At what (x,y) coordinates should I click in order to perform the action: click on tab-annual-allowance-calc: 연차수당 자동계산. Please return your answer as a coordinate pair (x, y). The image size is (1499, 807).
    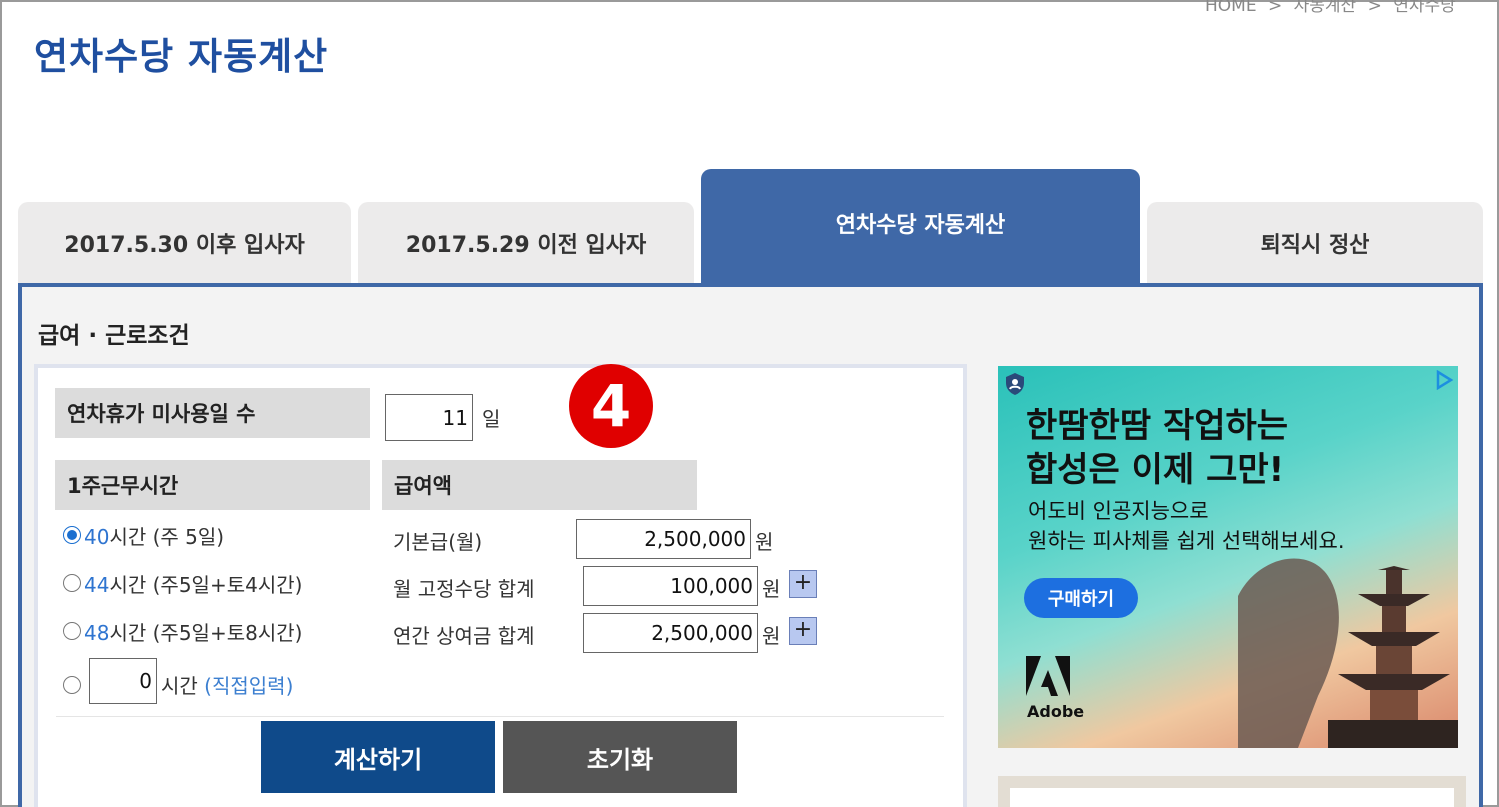
    Looking at the image, I should click on (920, 228).